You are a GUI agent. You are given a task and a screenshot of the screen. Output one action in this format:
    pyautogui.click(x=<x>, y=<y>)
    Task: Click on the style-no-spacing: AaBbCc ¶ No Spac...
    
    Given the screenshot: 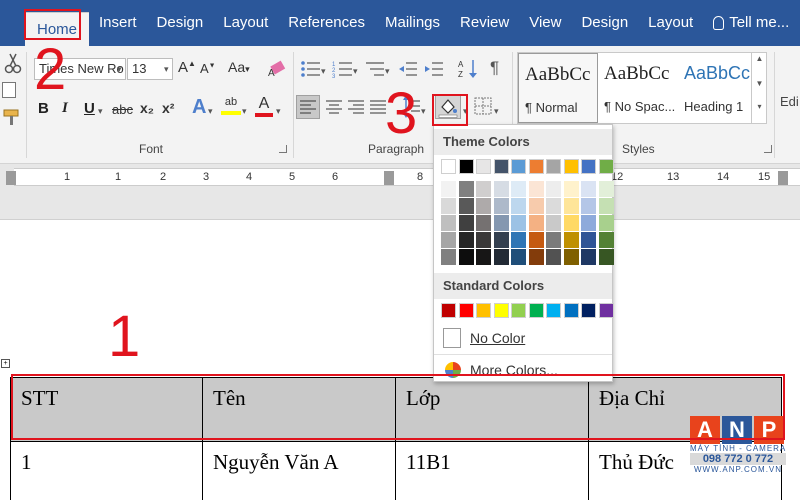 What is the action you would take?
    pyautogui.click(x=638, y=88)
    